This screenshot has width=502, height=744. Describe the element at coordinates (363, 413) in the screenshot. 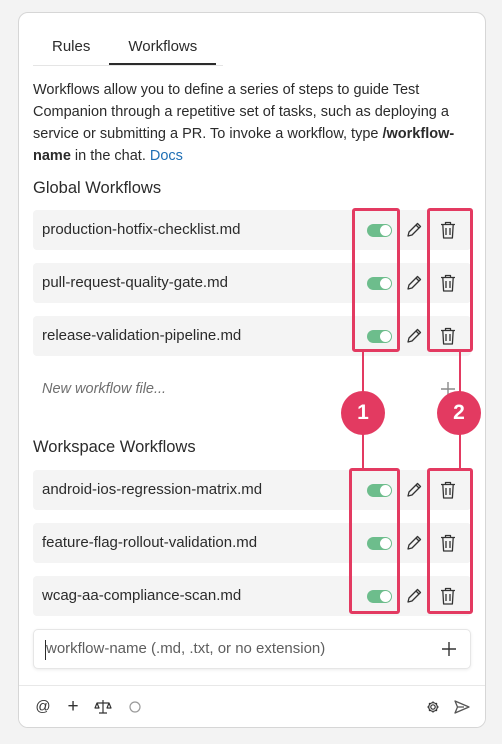

I see `annotation-badge-1: 1` at that location.